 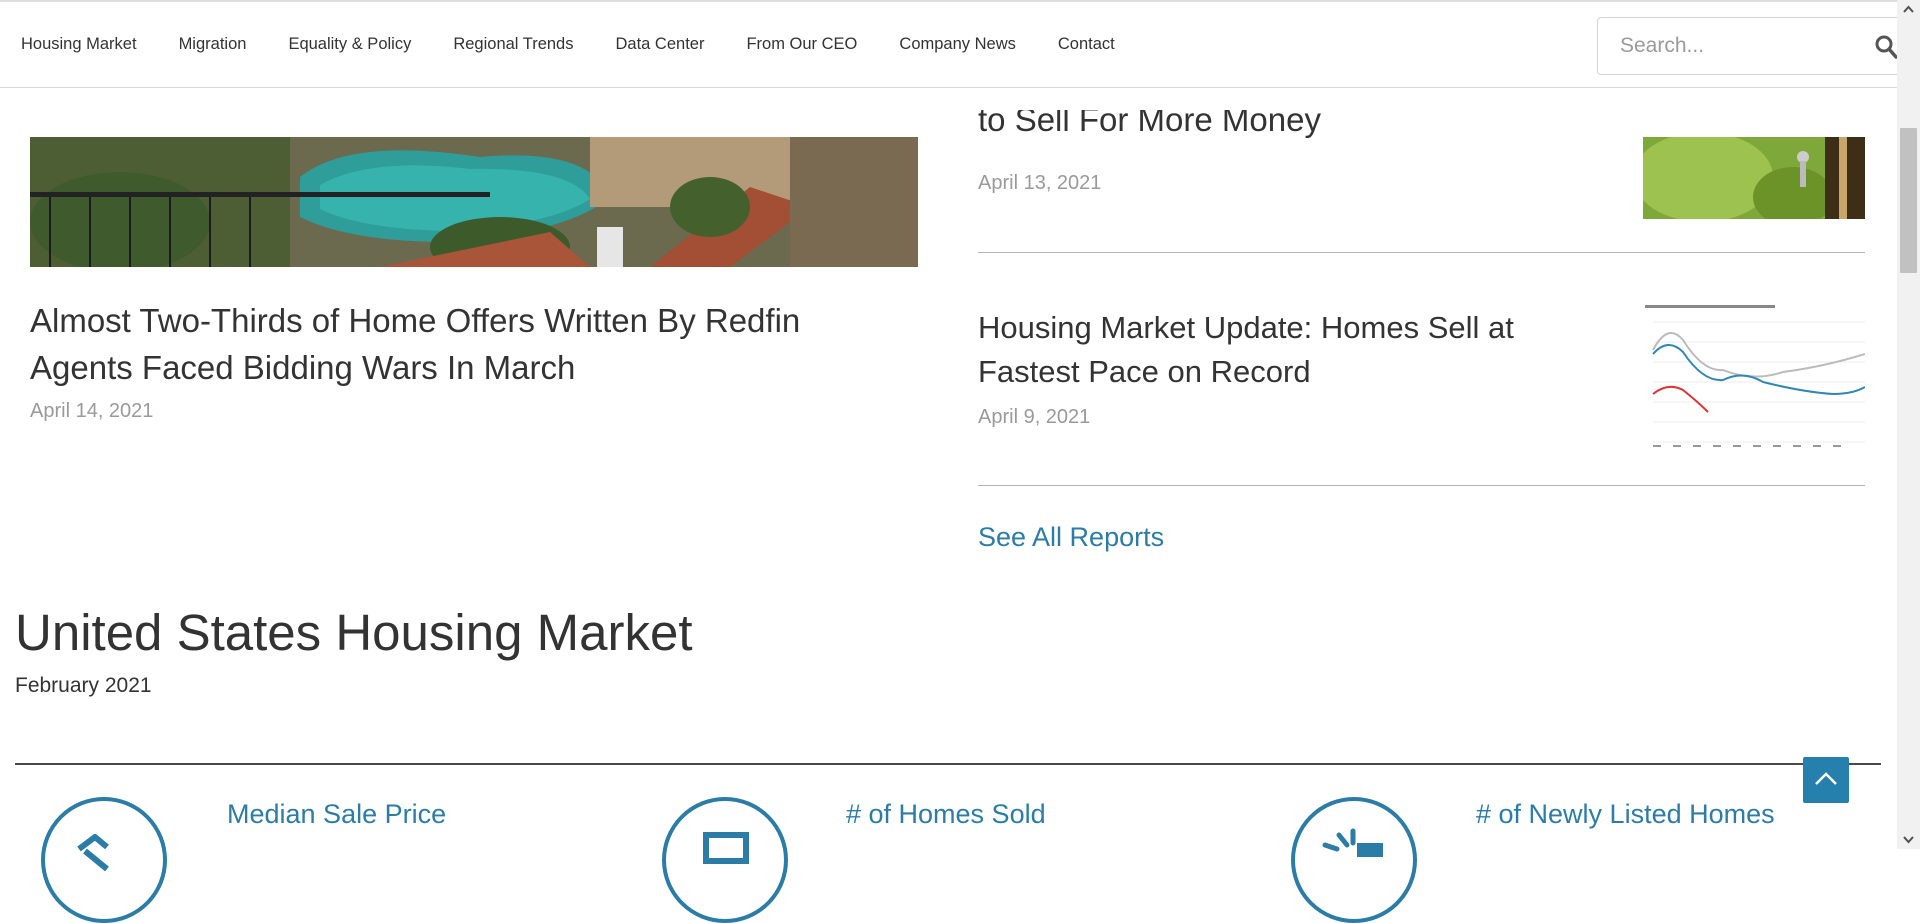 I want to click on featured-article-image, so click(x=474, y=202).